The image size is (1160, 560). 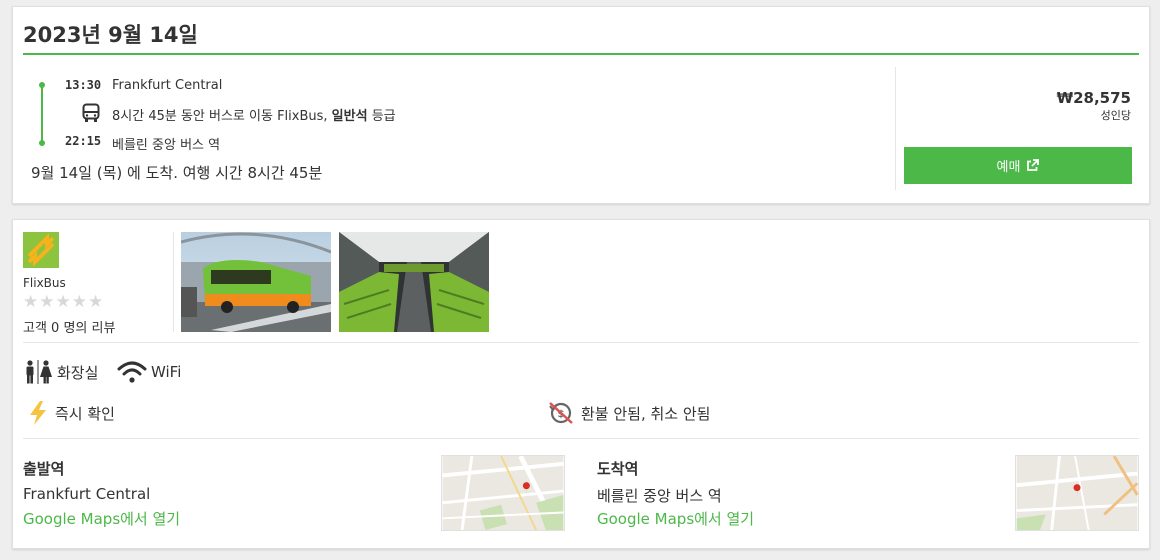 What do you see at coordinates (581, 438) in the screenshot?
I see `stations-divider` at bounding box center [581, 438].